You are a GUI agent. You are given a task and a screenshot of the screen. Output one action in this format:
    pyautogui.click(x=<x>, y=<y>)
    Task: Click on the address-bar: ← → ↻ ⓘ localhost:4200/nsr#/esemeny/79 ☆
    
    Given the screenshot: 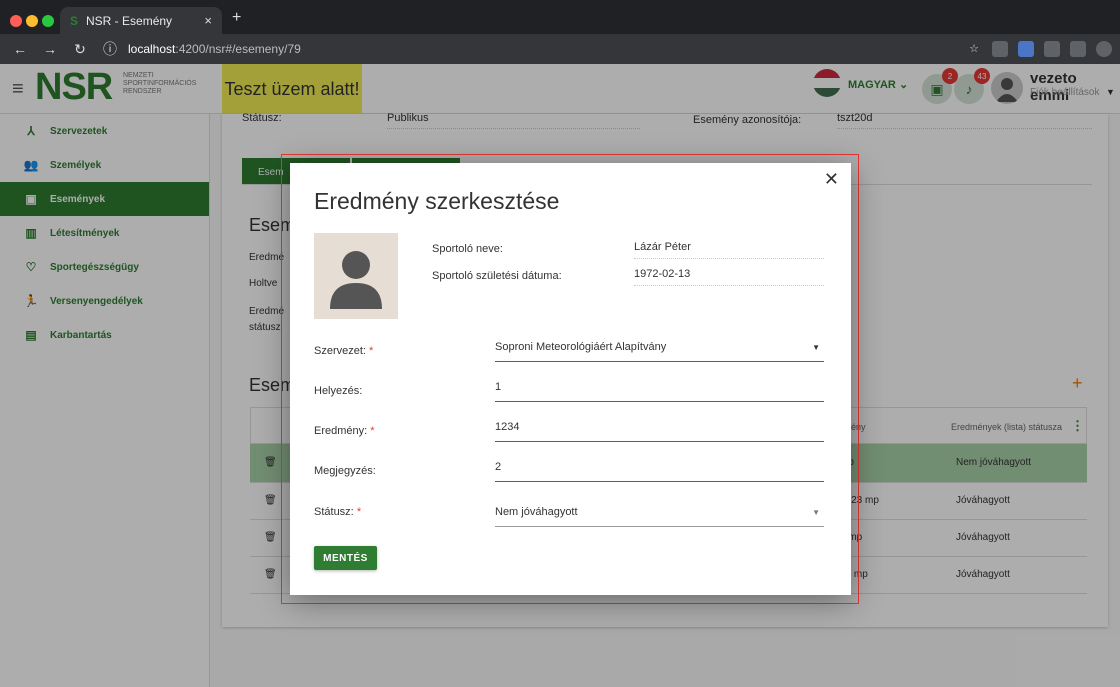 What is the action you would take?
    pyautogui.click(x=560, y=49)
    